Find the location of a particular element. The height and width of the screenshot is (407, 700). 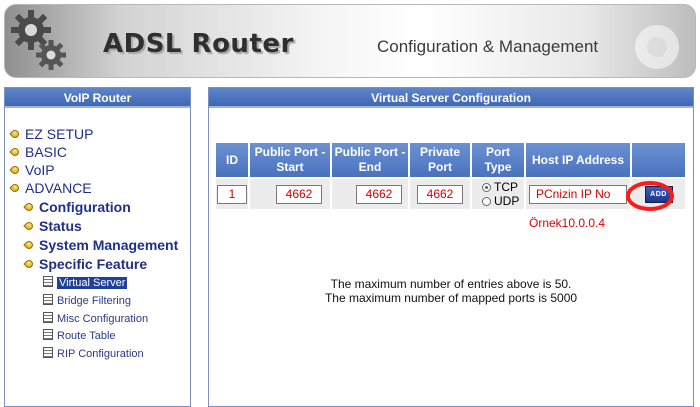

menu-item-system-management: System Management is located at coordinates (101, 245).